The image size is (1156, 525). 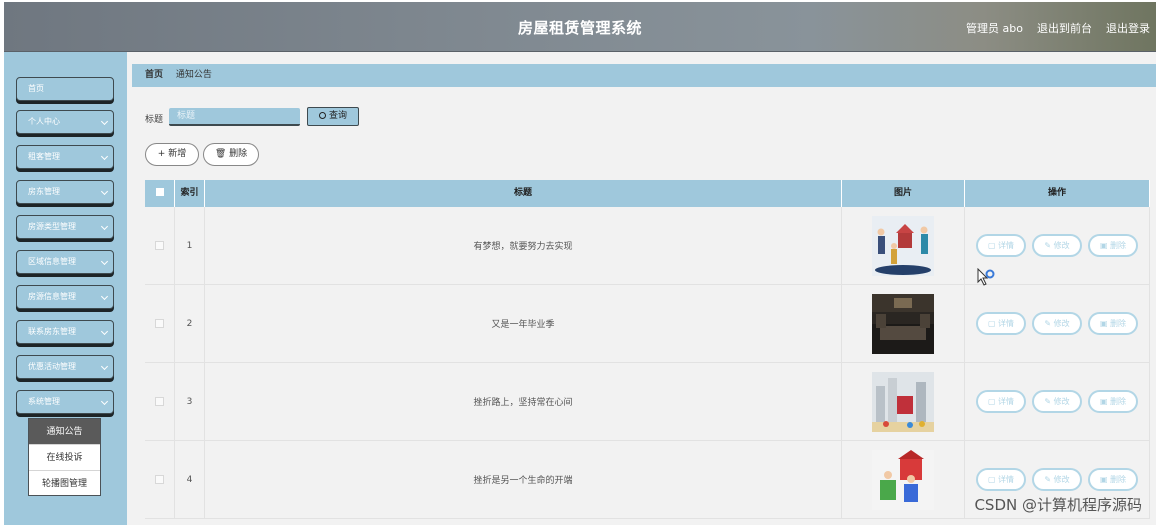 I want to click on admin-label: 管理员 abo, so click(x=994, y=28).